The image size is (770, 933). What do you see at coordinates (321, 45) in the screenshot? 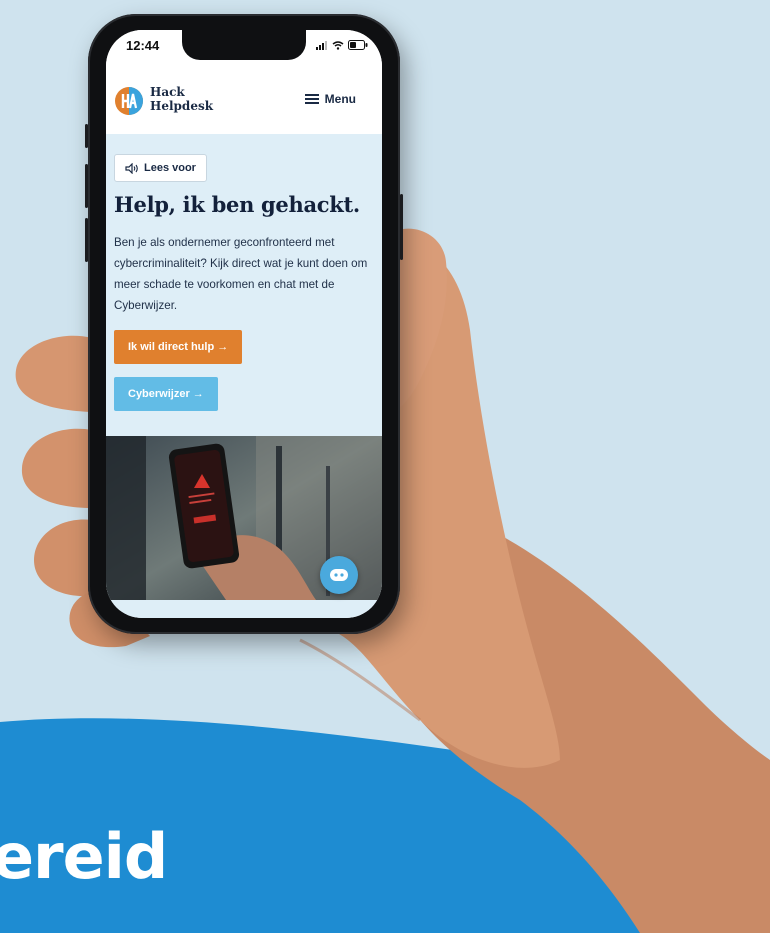
I see `signal-icon` at bounding box center [321, 45].